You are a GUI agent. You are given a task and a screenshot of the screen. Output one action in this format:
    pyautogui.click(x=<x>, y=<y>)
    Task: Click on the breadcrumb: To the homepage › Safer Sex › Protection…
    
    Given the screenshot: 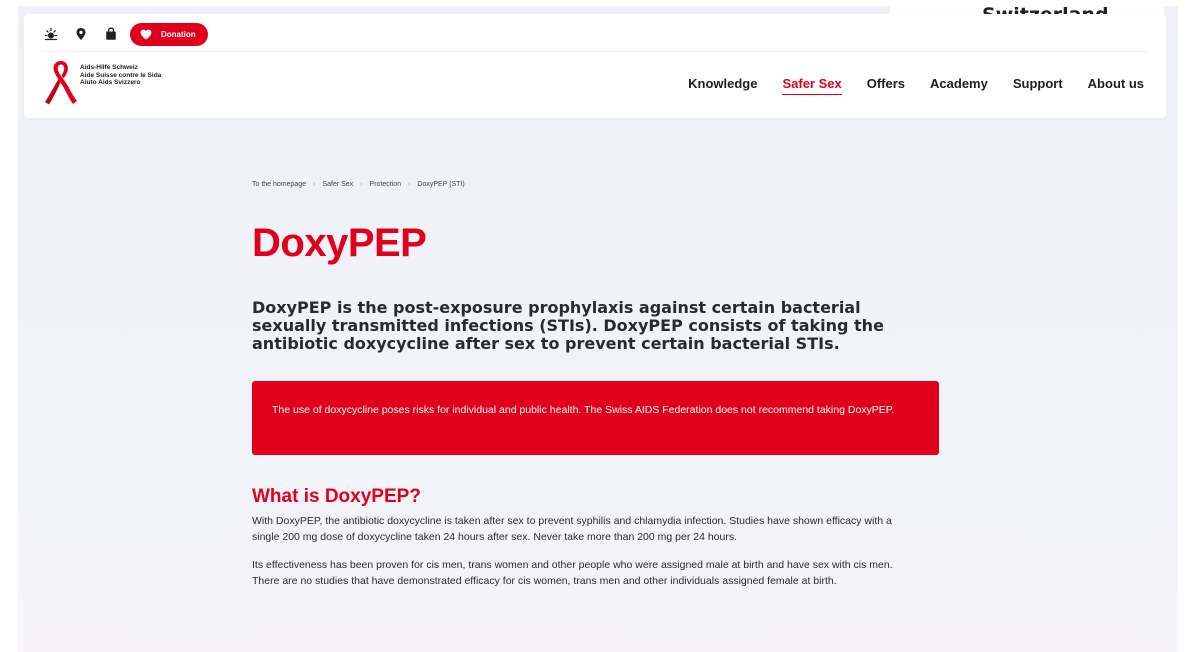 What is the action you would take?
    pyautogui.click(x=597, y=184)
    